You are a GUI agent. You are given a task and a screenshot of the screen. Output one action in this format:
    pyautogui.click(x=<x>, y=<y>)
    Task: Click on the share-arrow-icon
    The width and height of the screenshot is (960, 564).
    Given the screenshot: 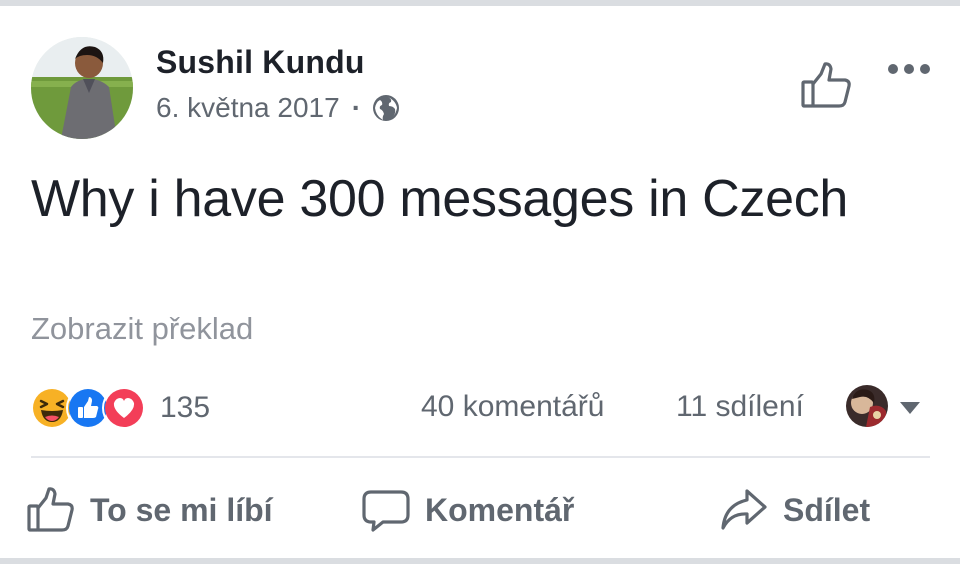 What is the action you would take?
    pyautogui.click(x=744, y=510)
    